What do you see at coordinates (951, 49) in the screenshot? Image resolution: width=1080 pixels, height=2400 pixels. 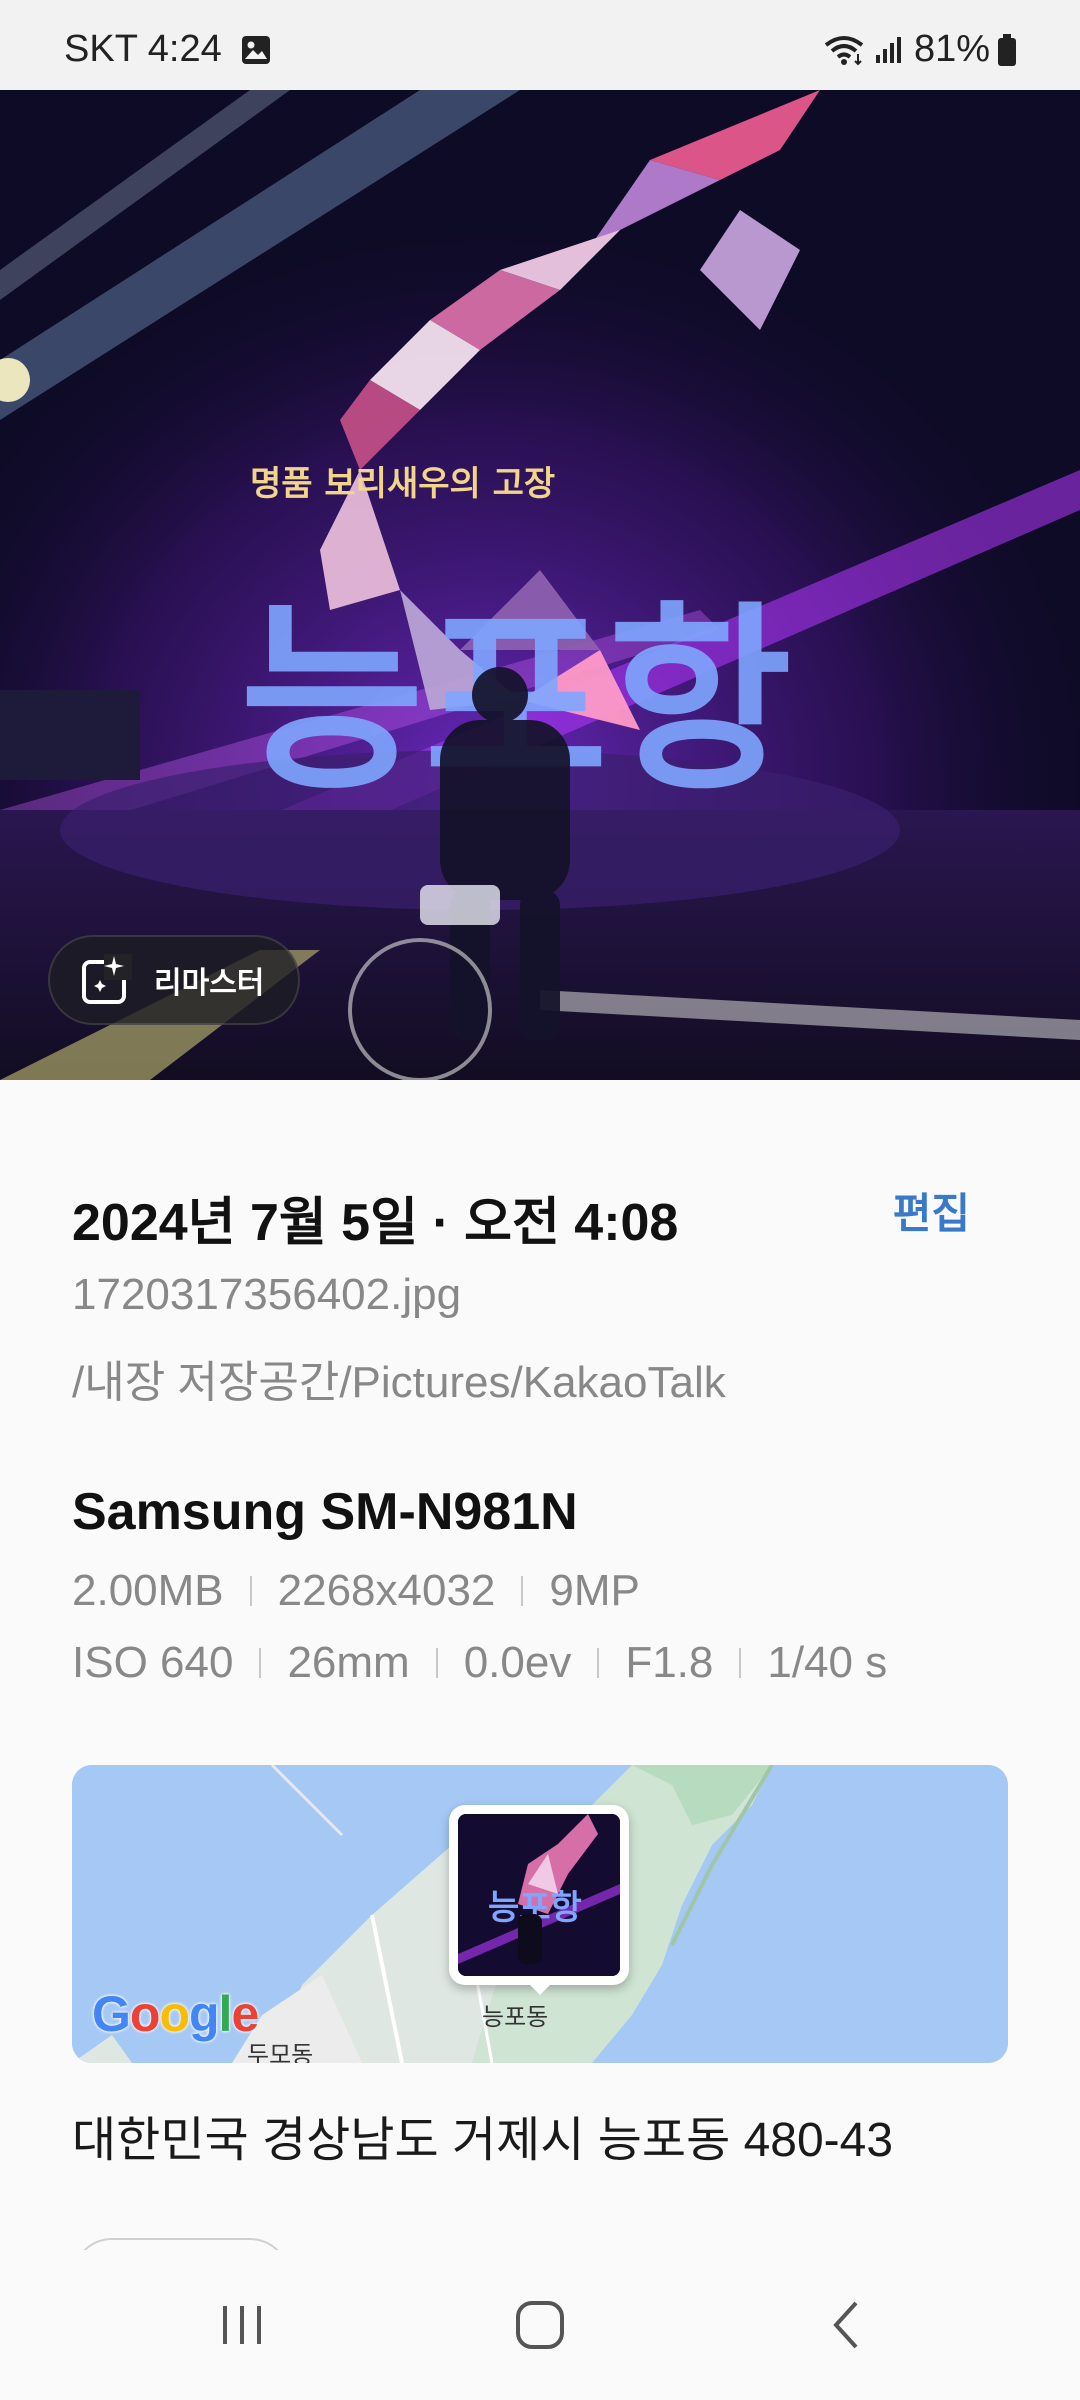 I see `battery-percent: 81%` at bounding box center [951, 49].